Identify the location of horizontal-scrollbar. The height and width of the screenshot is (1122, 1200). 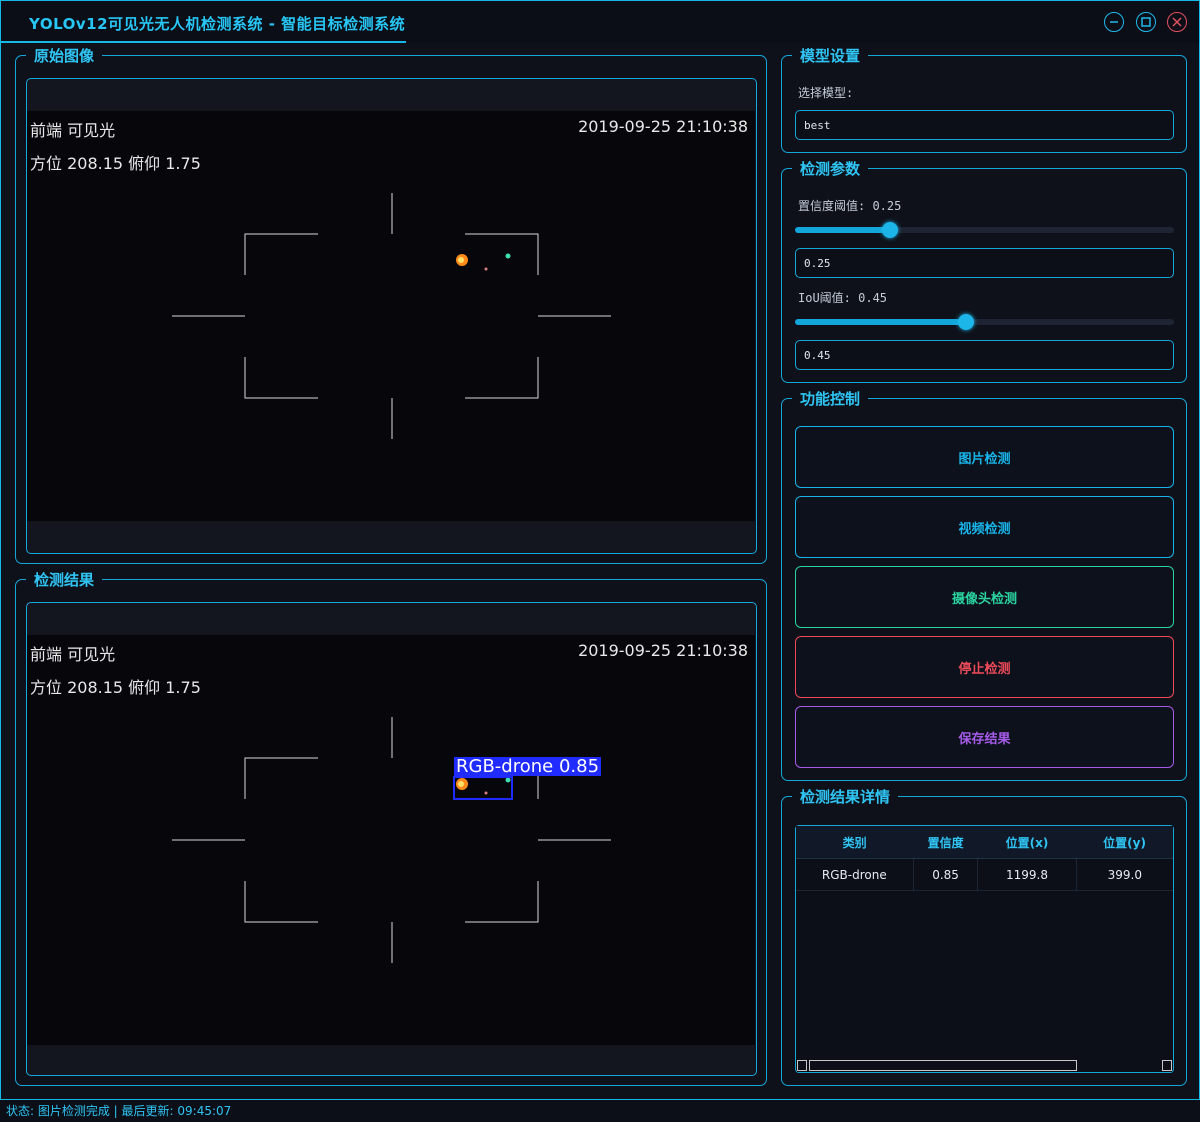
(984, 1066).